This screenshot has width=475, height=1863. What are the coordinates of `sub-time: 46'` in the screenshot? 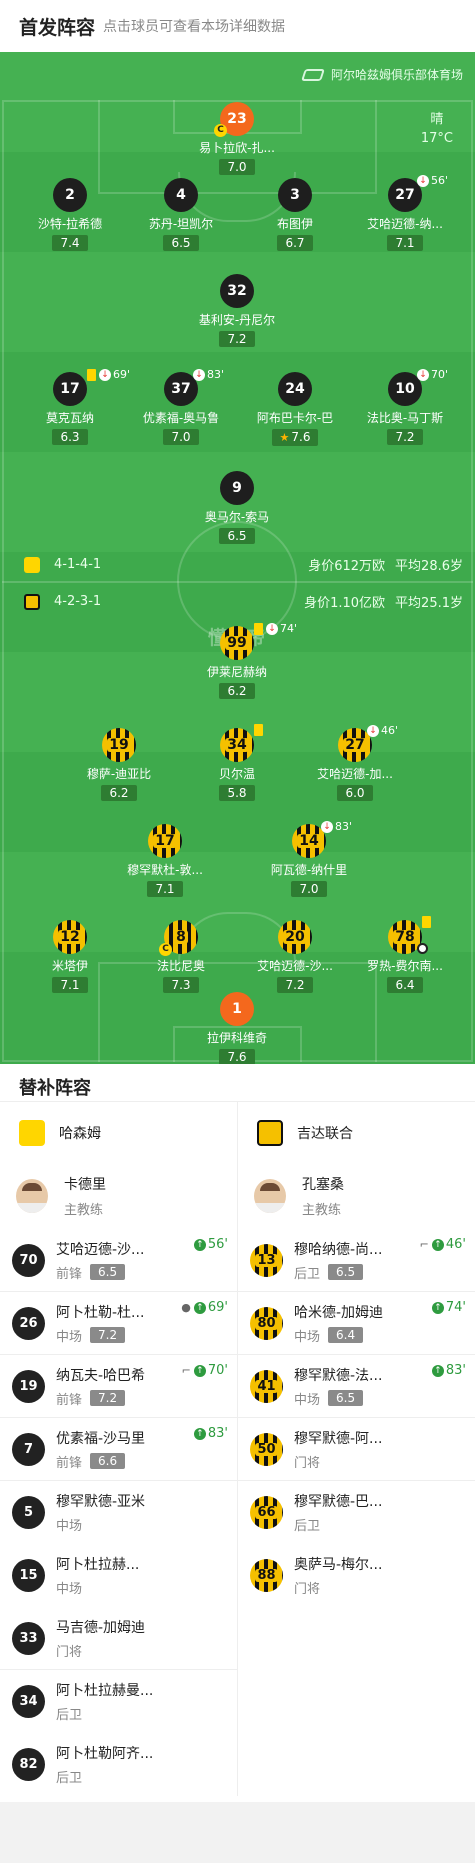 It's located at (390, 730).